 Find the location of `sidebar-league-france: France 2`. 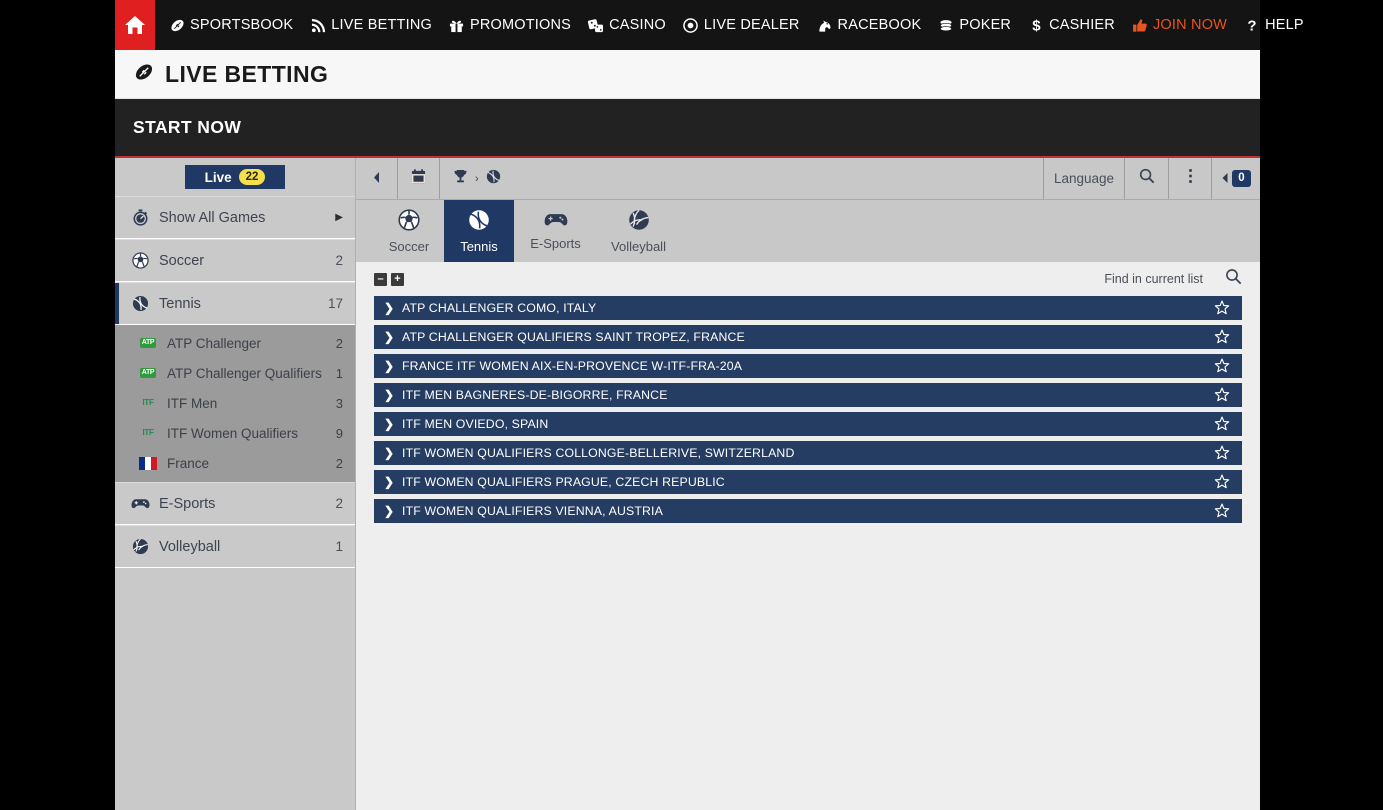

sidebar-league-france: France 2 is located at coordinates (235, 463).